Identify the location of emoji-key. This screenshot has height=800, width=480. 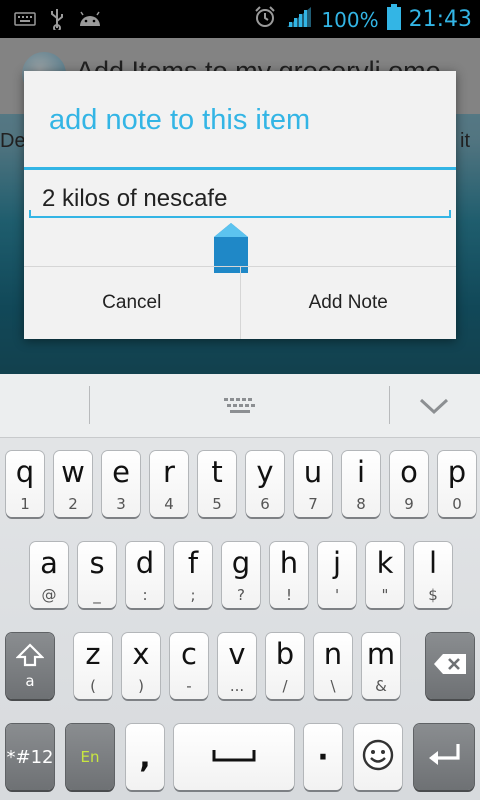
(378, 757).